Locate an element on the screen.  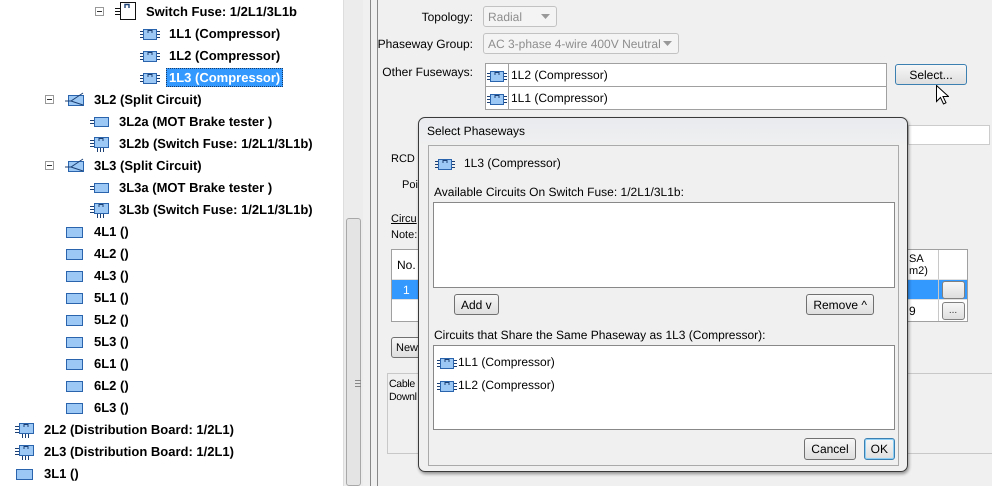
tree-item: 6L1 () is located at coordinates (111, 363).